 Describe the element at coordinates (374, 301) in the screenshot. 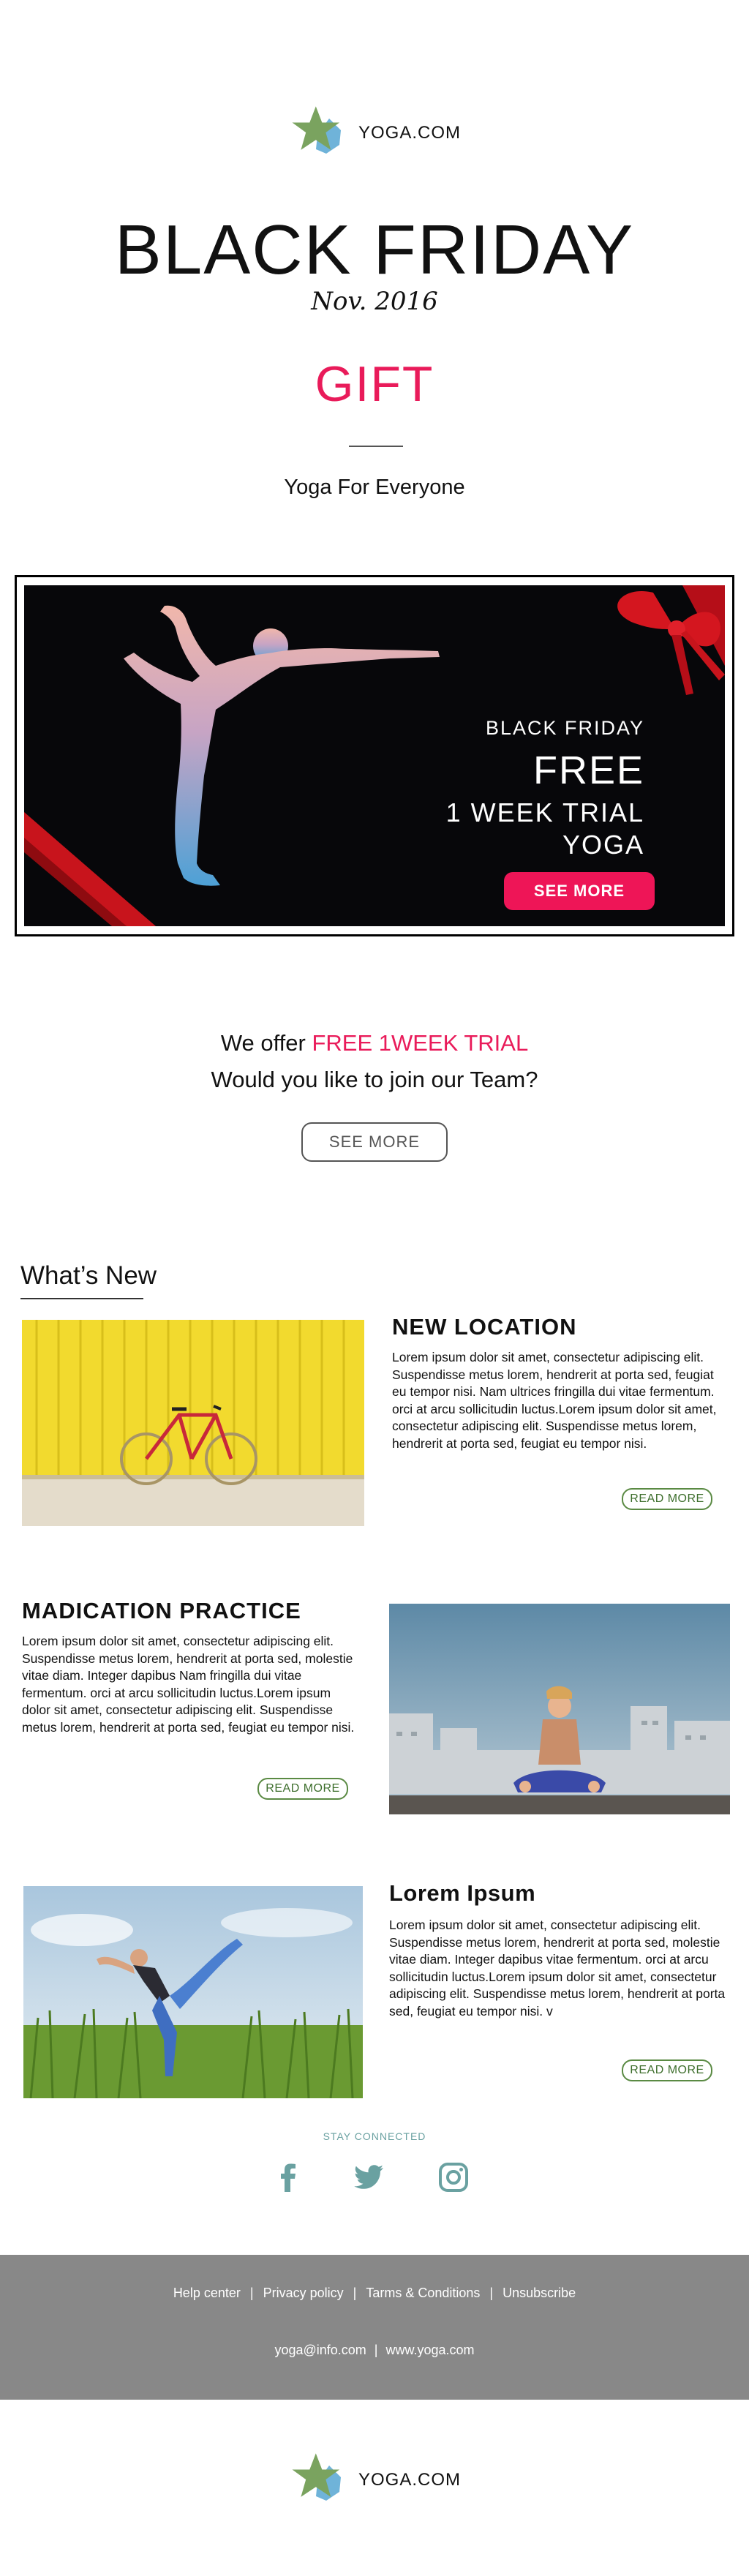

I see `hero-date: Nov. 2016` at that location.